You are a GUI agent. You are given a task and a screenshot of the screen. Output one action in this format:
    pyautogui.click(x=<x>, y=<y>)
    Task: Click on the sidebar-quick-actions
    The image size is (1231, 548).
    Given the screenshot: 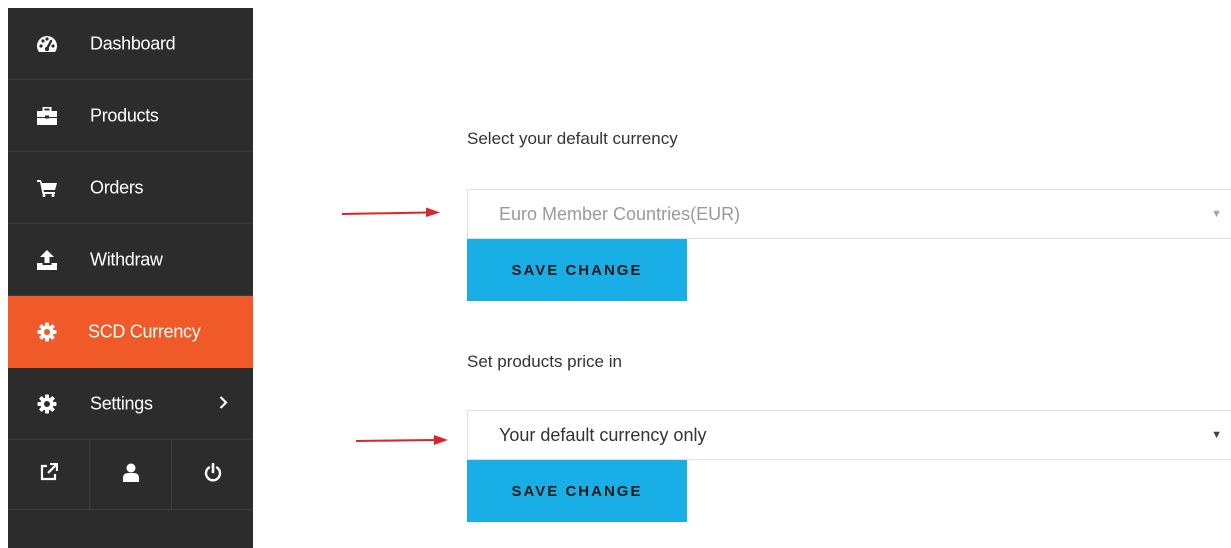 What is the action you would take?
    pyautogui.click(x=130, y=475)
    